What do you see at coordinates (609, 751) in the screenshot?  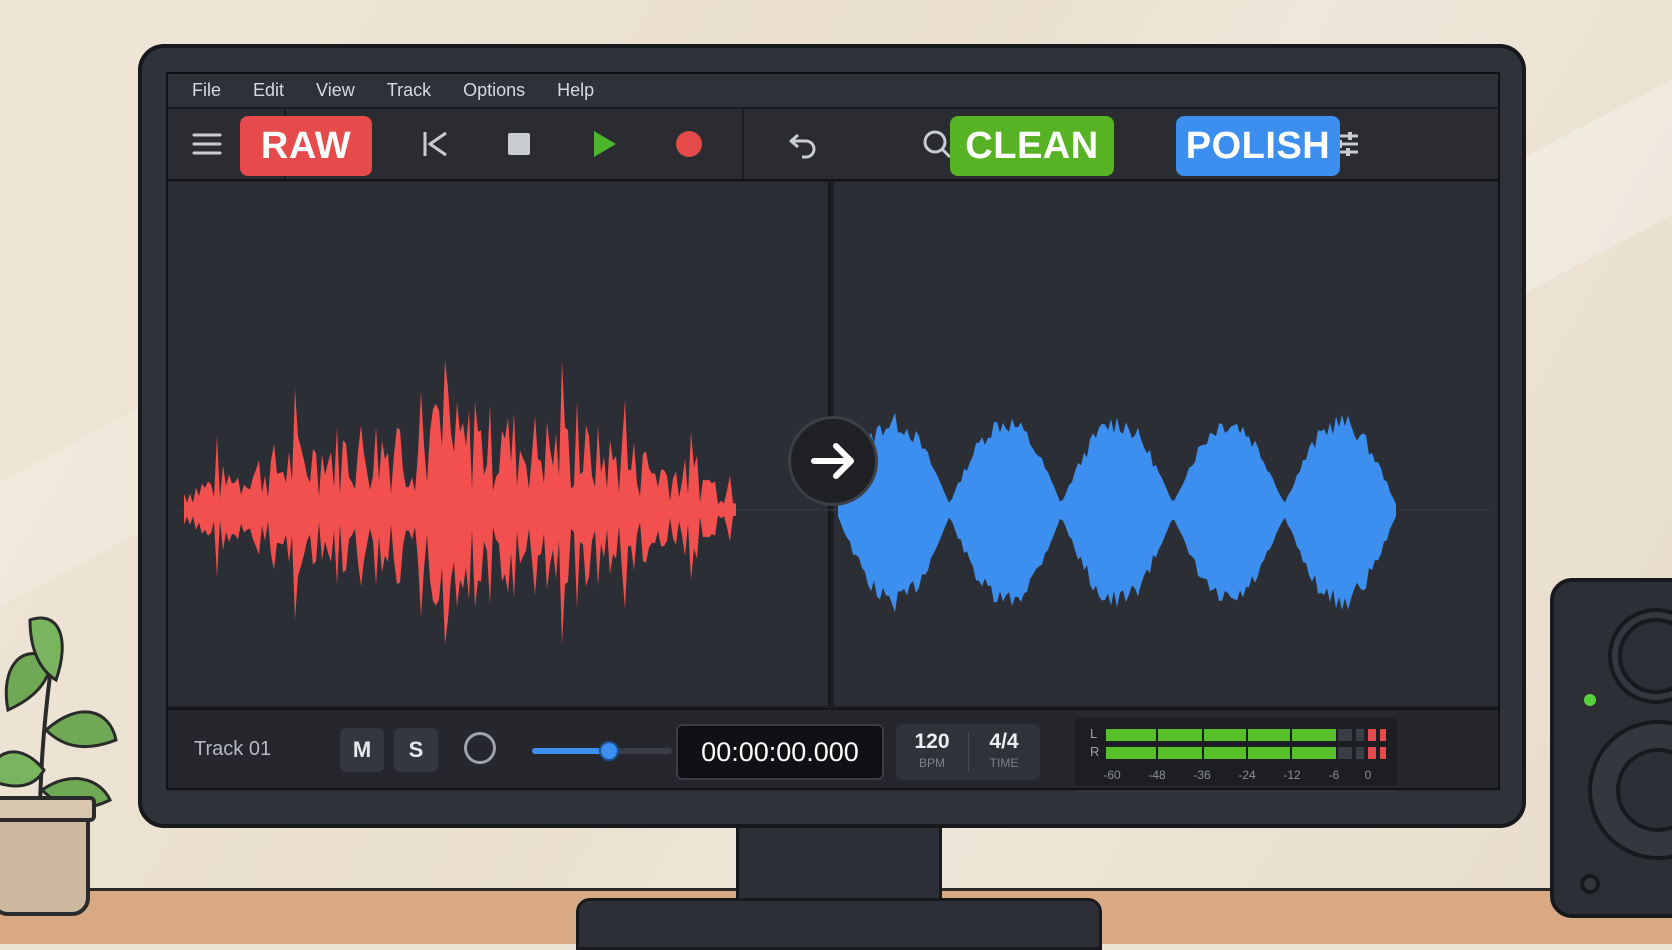 I see `volume-slider-thumb` at bounding box center [609, 751].